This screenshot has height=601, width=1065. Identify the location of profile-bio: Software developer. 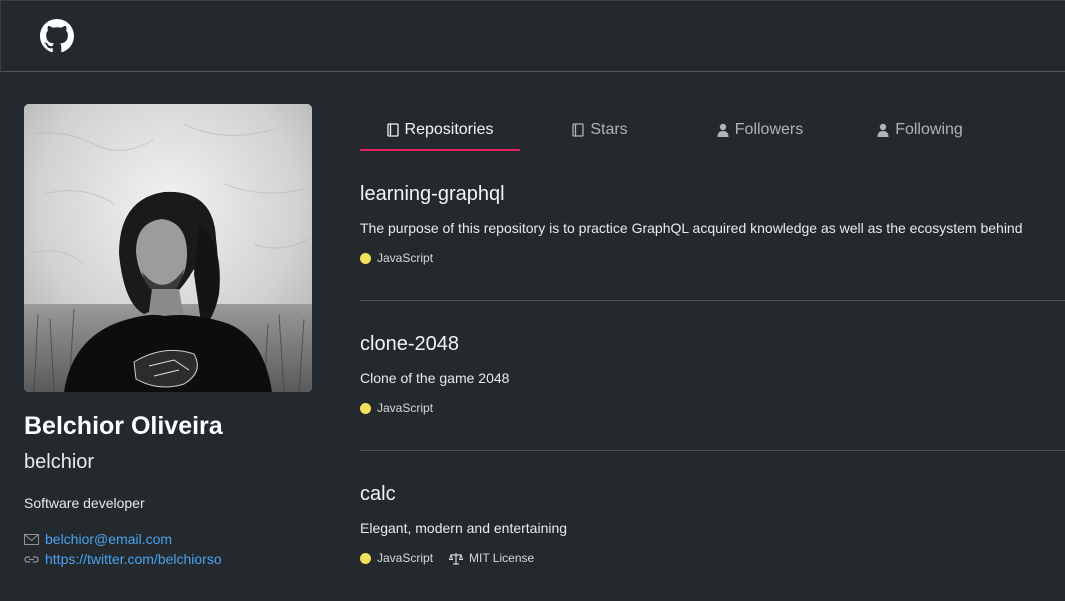
(84, 503).